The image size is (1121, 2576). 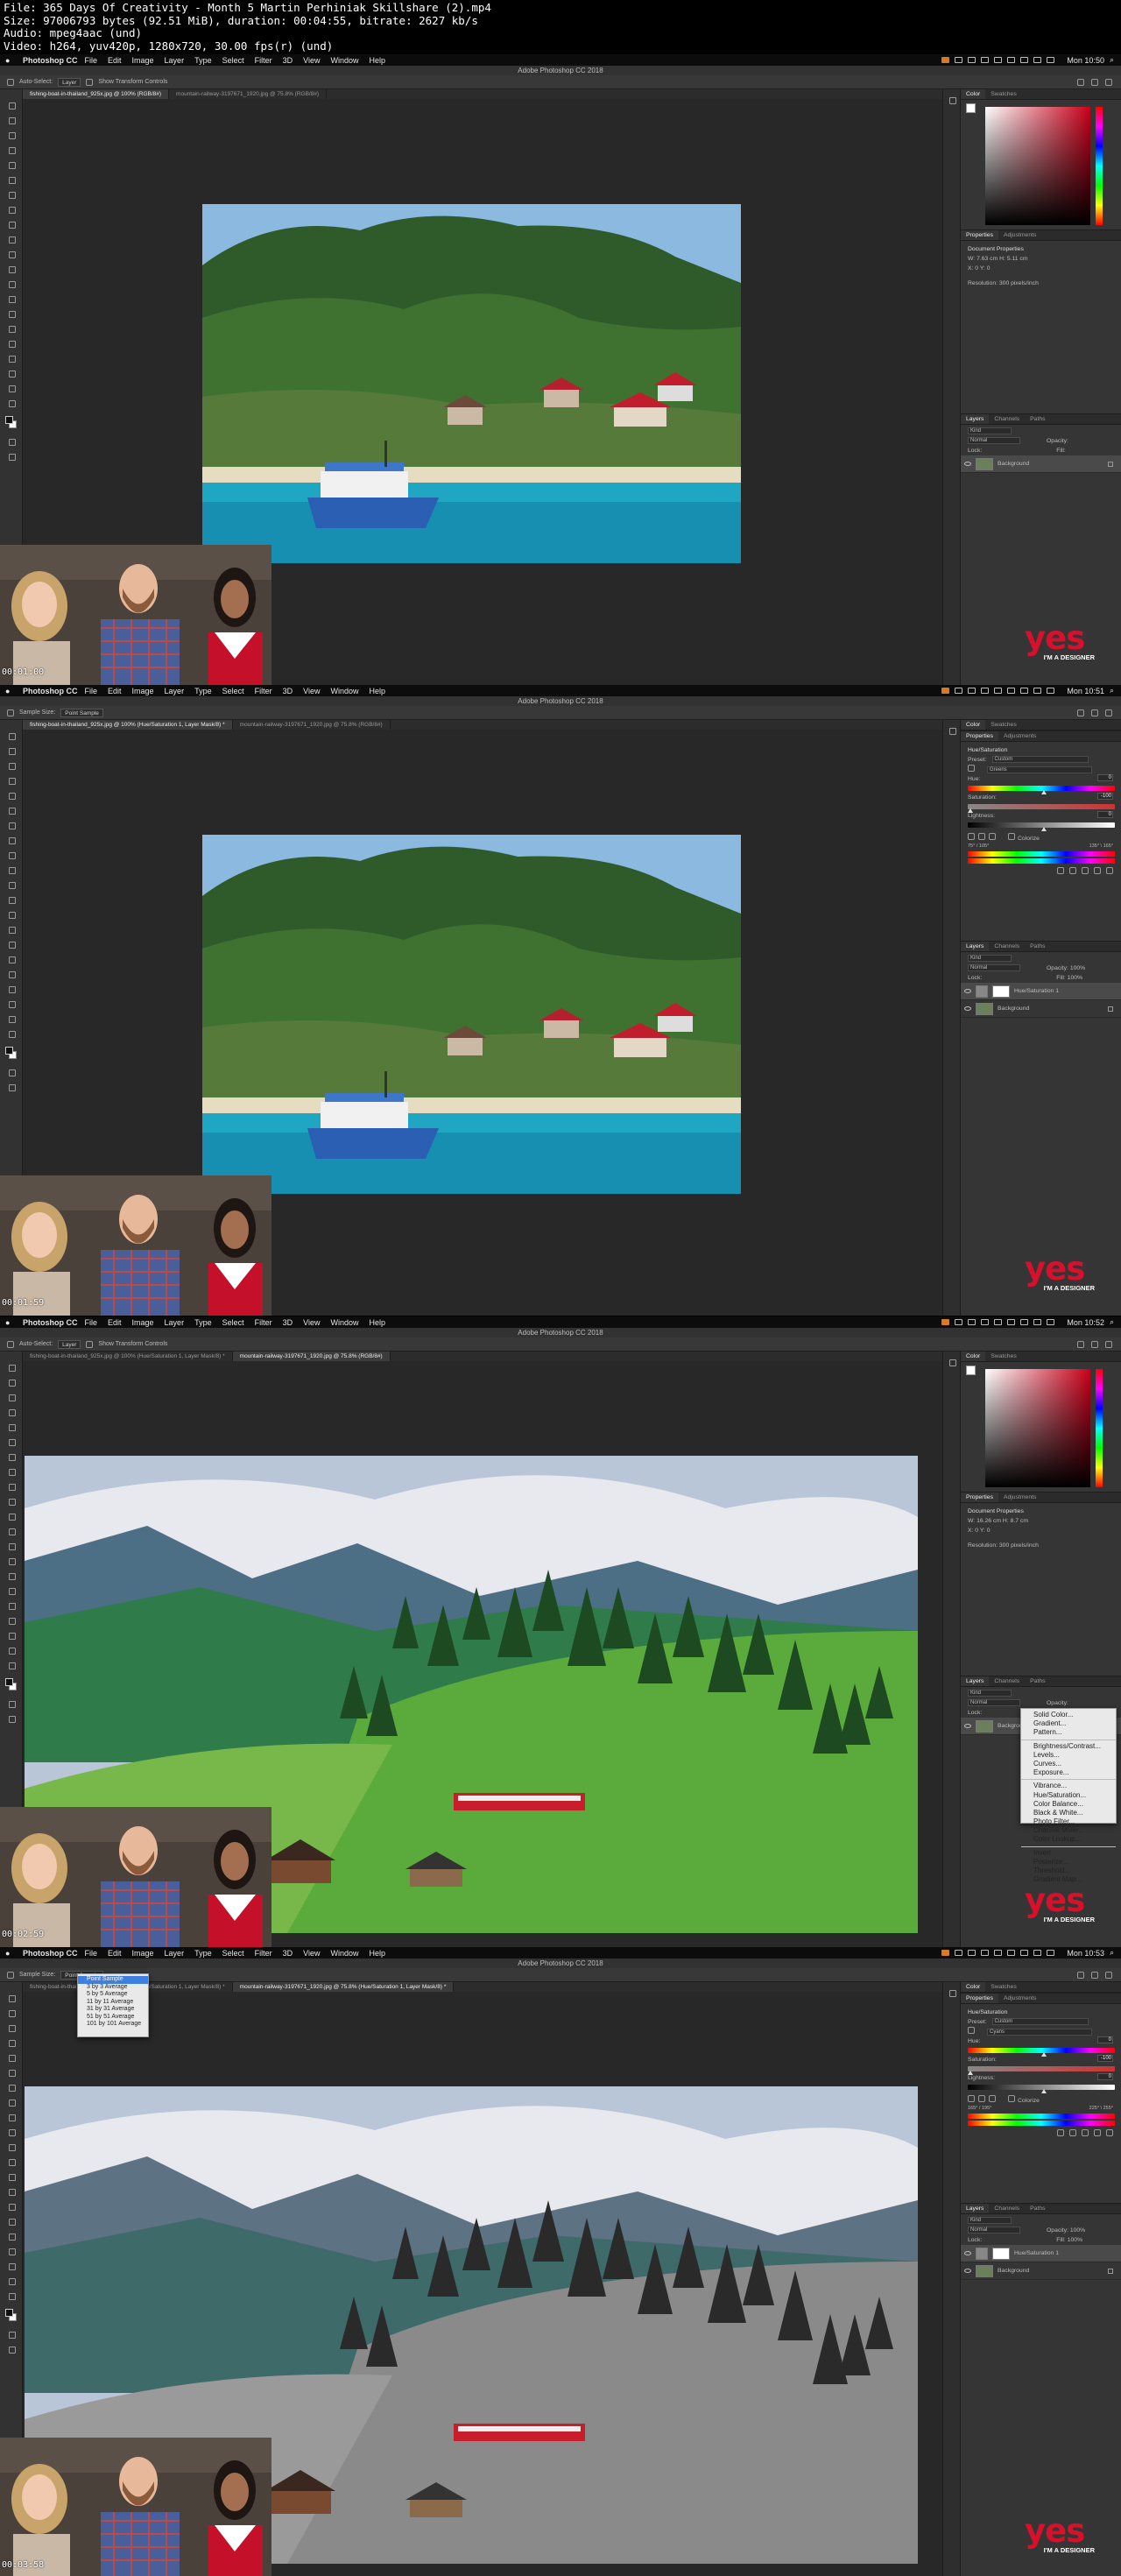 What do you see at coordinates (1044, 829) in the screenshot?
I see `lightness-slider-knob` at bounding box center [1044, 829].